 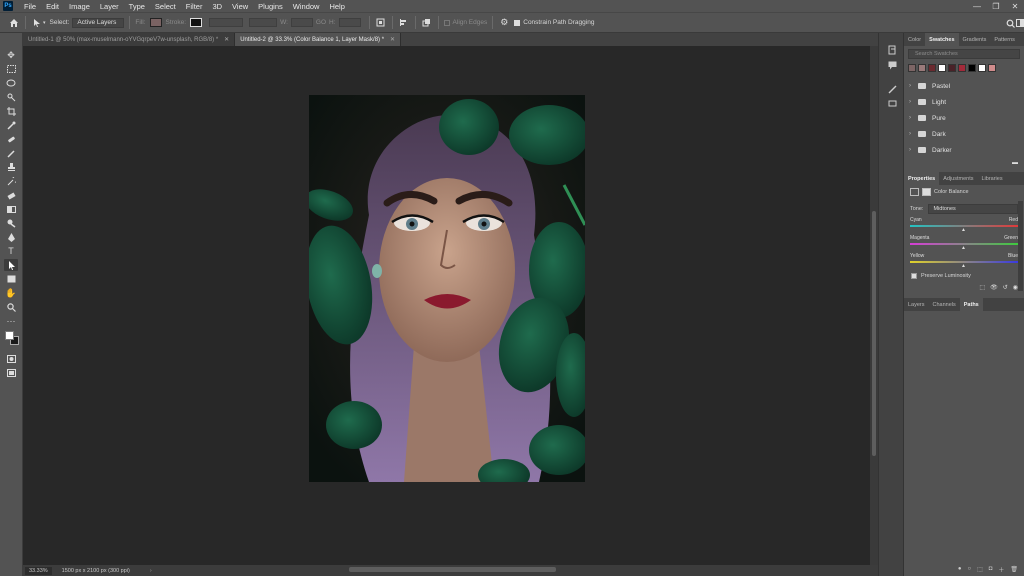 What do you see at coordinates (37, 23) in the screenshot?
I see `path-selection-tool-preset-icon` at bounding box center [37, 23].